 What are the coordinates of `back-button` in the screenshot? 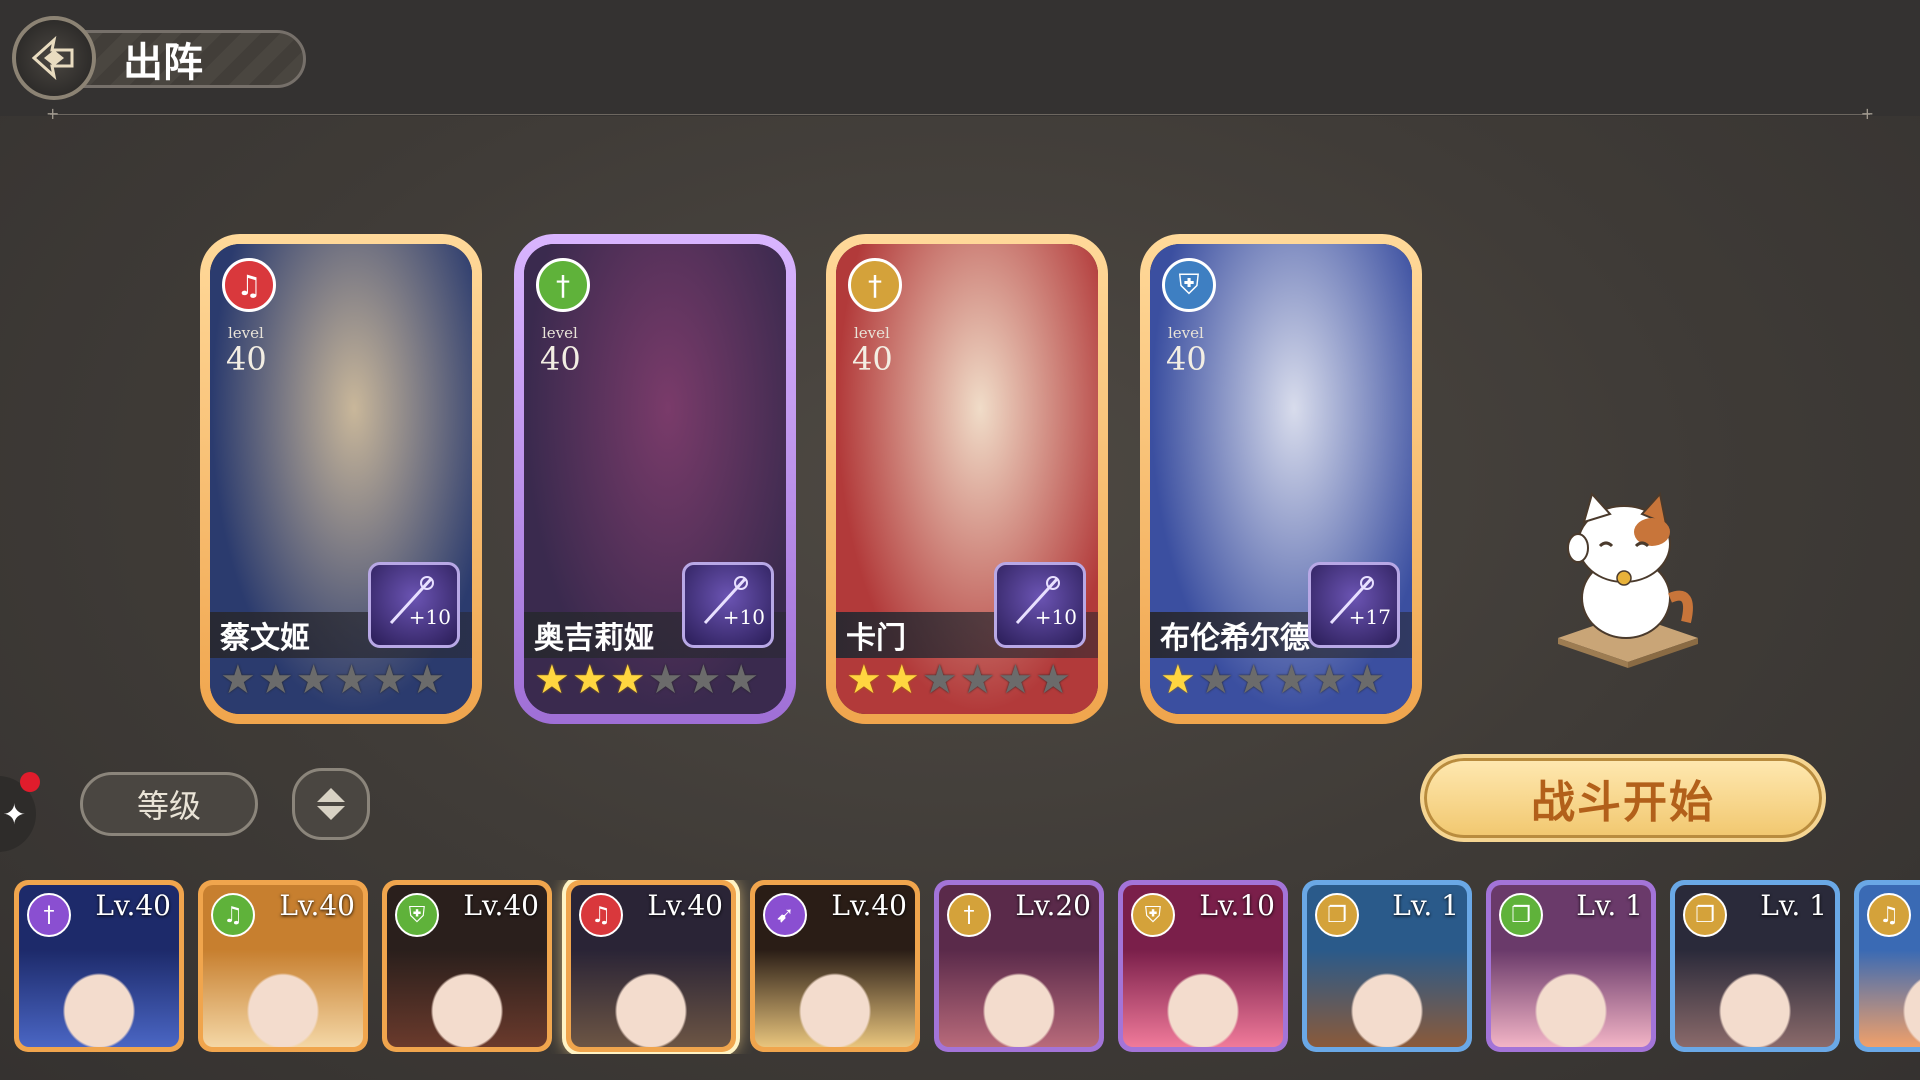 It's located at (54, 58).